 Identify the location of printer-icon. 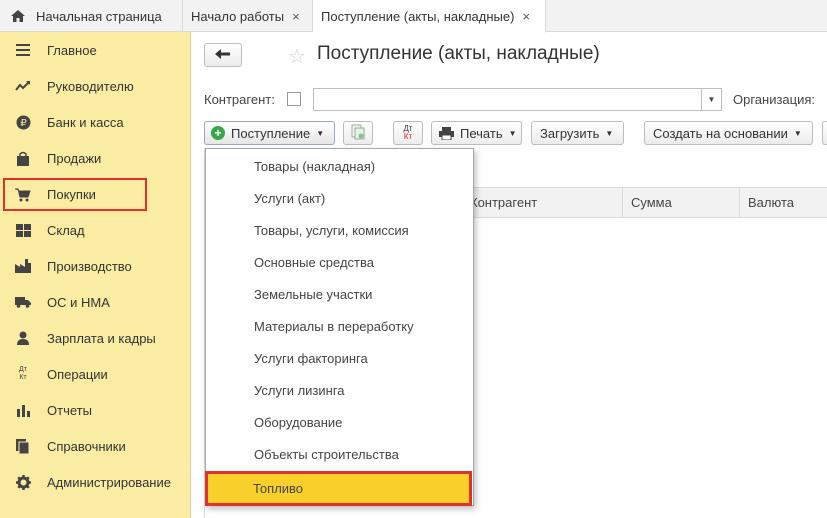
(446, 133).